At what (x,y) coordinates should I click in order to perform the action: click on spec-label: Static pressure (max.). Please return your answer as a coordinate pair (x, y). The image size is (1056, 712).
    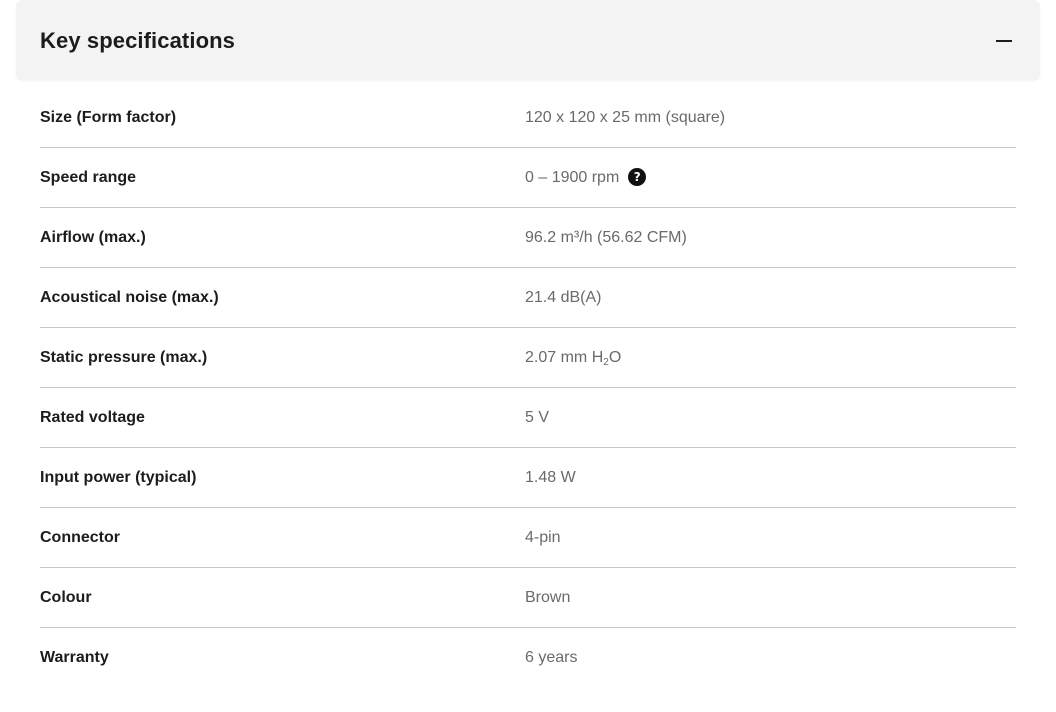
    Looking at the image, I should click on (124, 357).